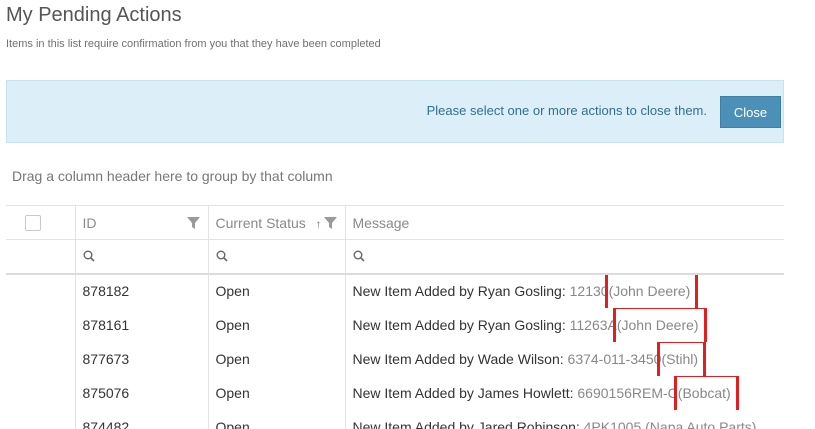  I want to click on filter-cell-status, so click(277, 257).